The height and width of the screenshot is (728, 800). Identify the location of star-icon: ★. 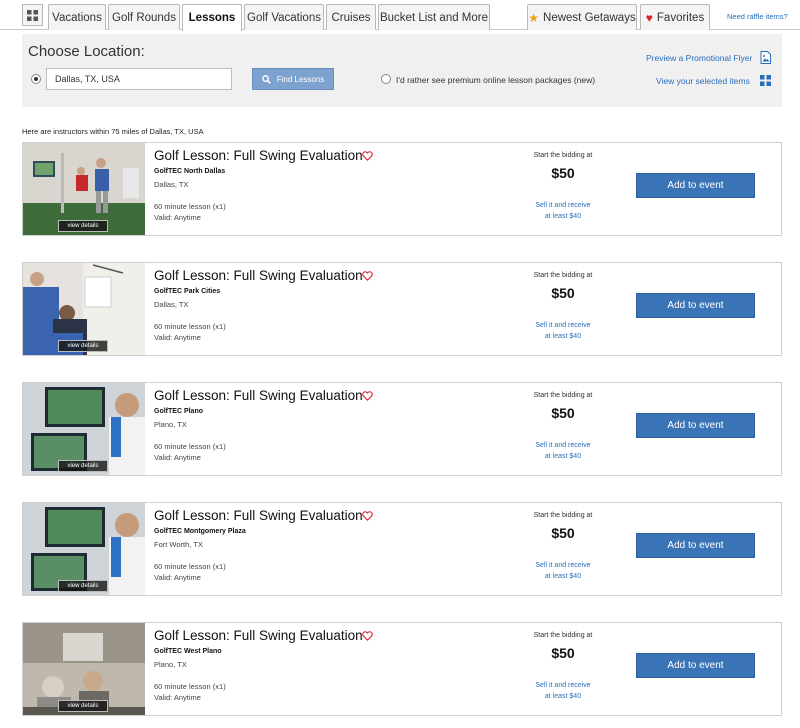
(534, 17).